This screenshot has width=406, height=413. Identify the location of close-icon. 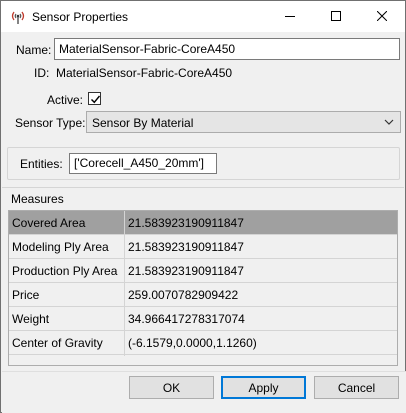
(382, 16).